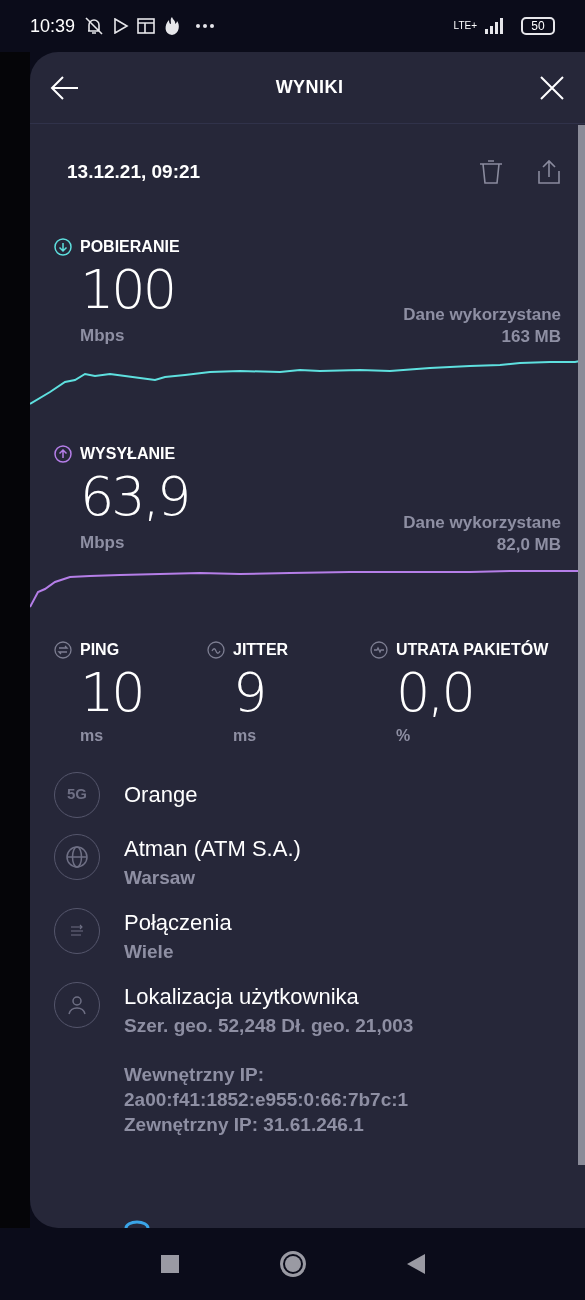 This screenshot has height=1300, width=585. I want to click on scroll-bar, so click(581, 645).